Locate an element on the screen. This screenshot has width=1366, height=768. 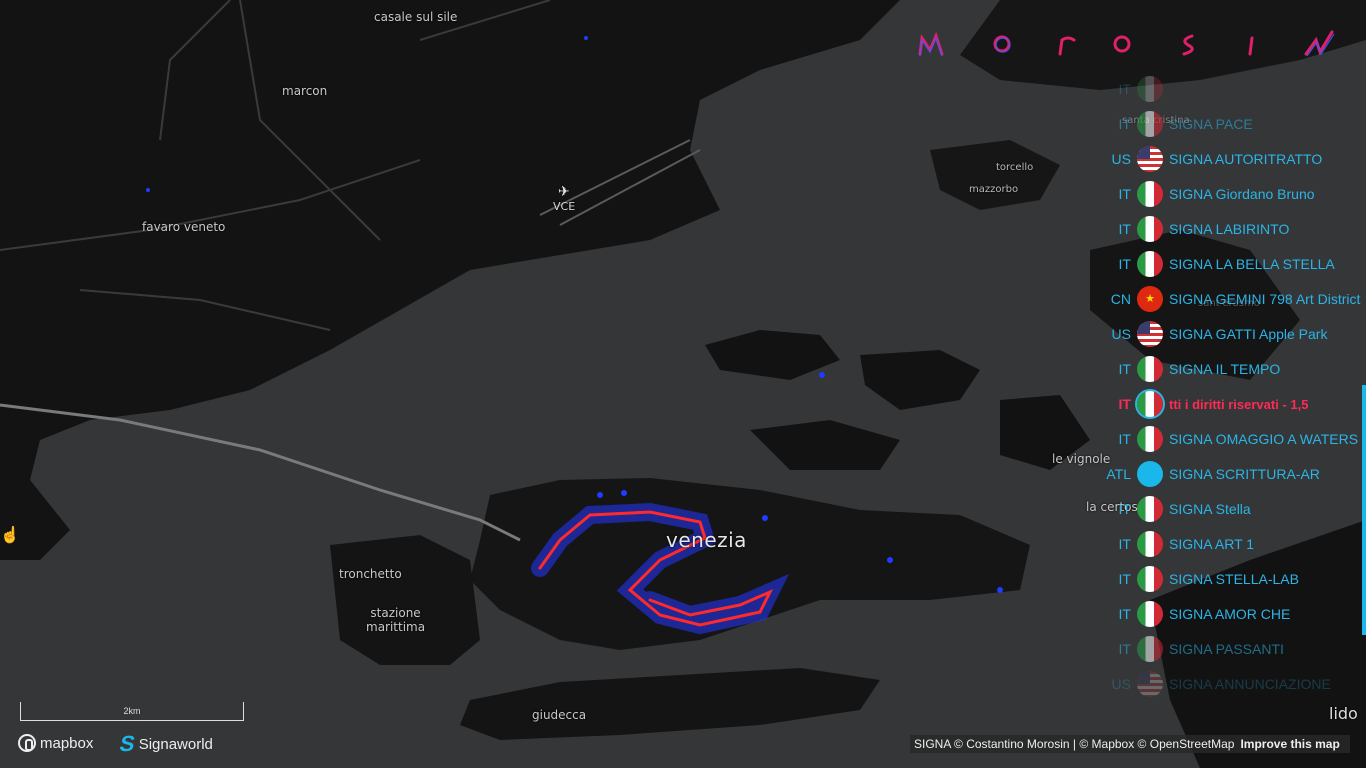
morosin-logo is located at coordinates (1132, 45).